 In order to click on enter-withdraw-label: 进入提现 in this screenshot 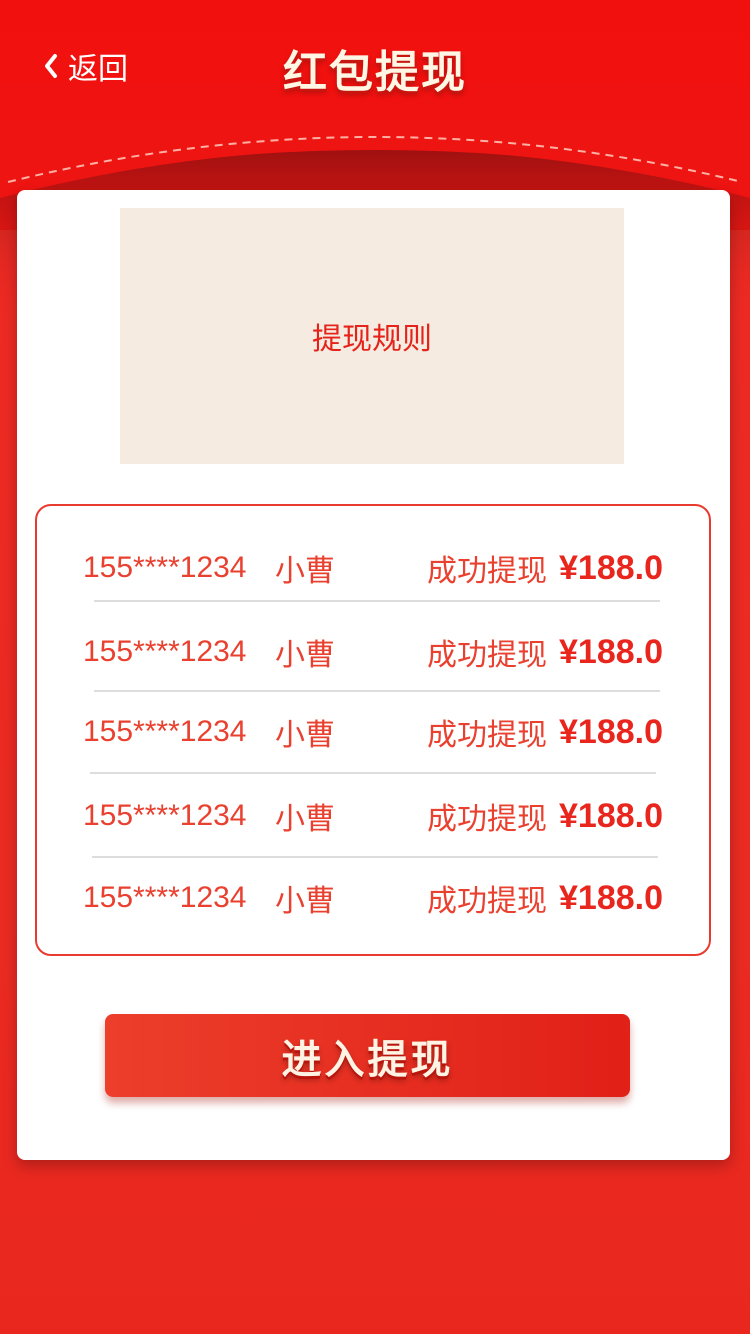, I will do `click(367, 1059)`.